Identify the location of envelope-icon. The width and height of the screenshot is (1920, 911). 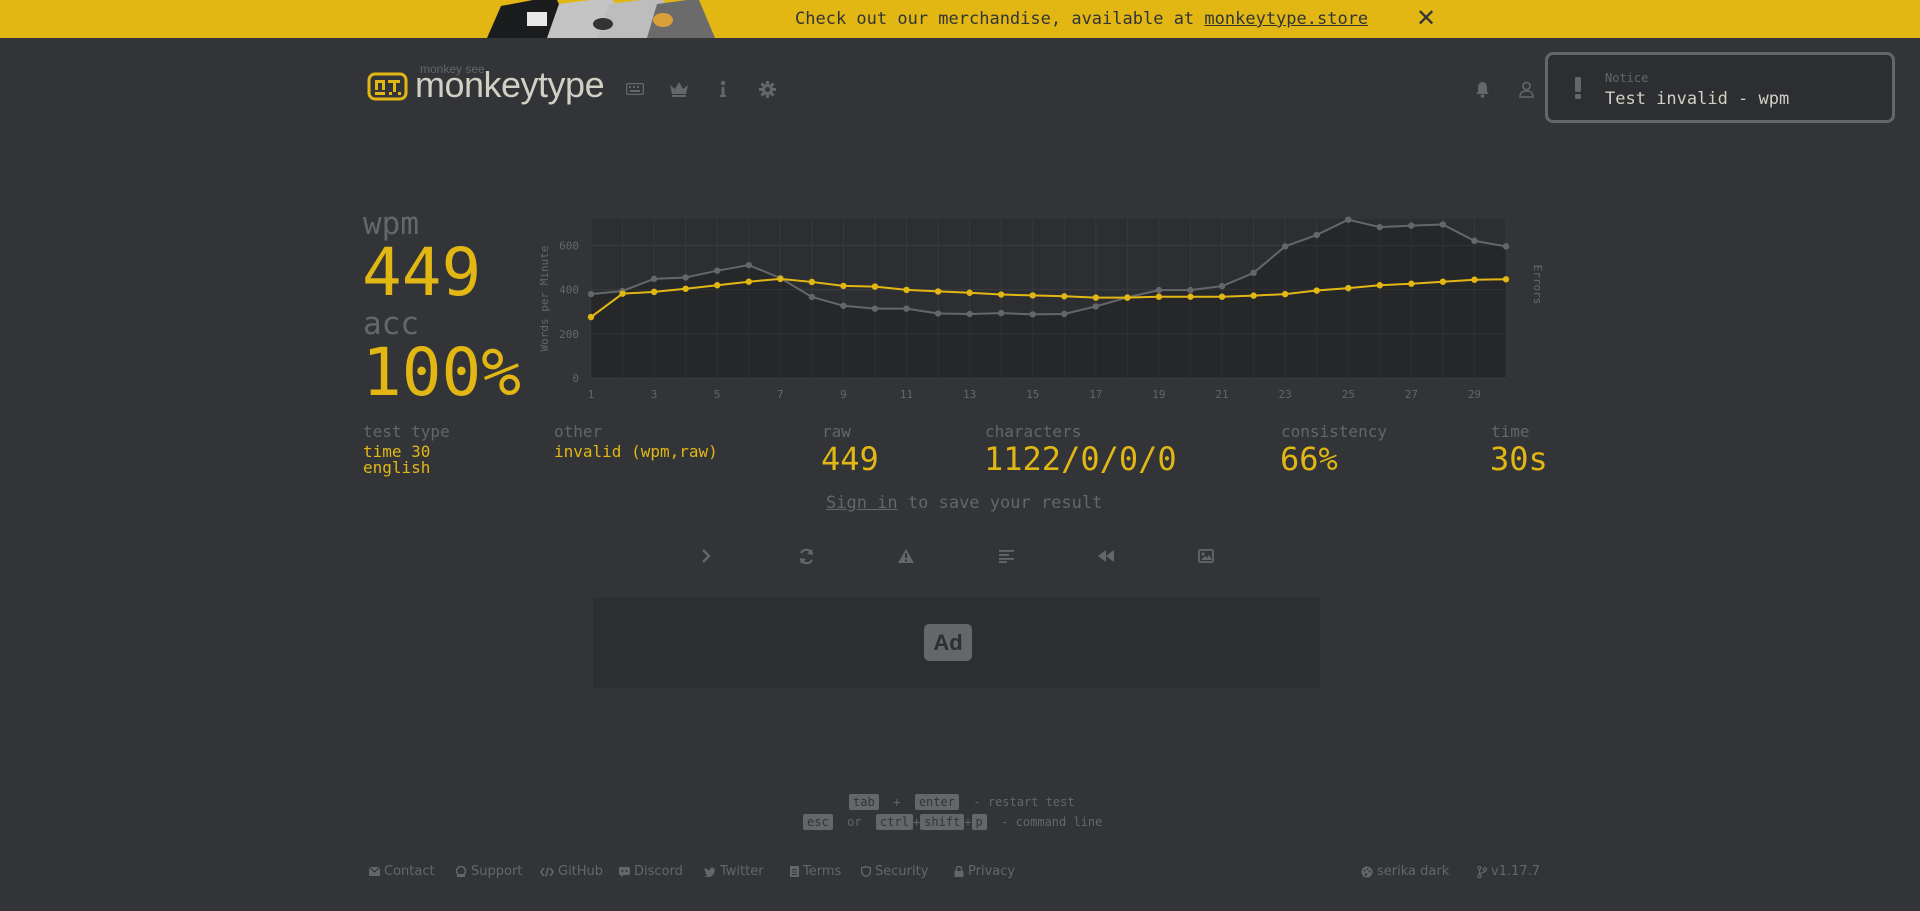
(374, 871).